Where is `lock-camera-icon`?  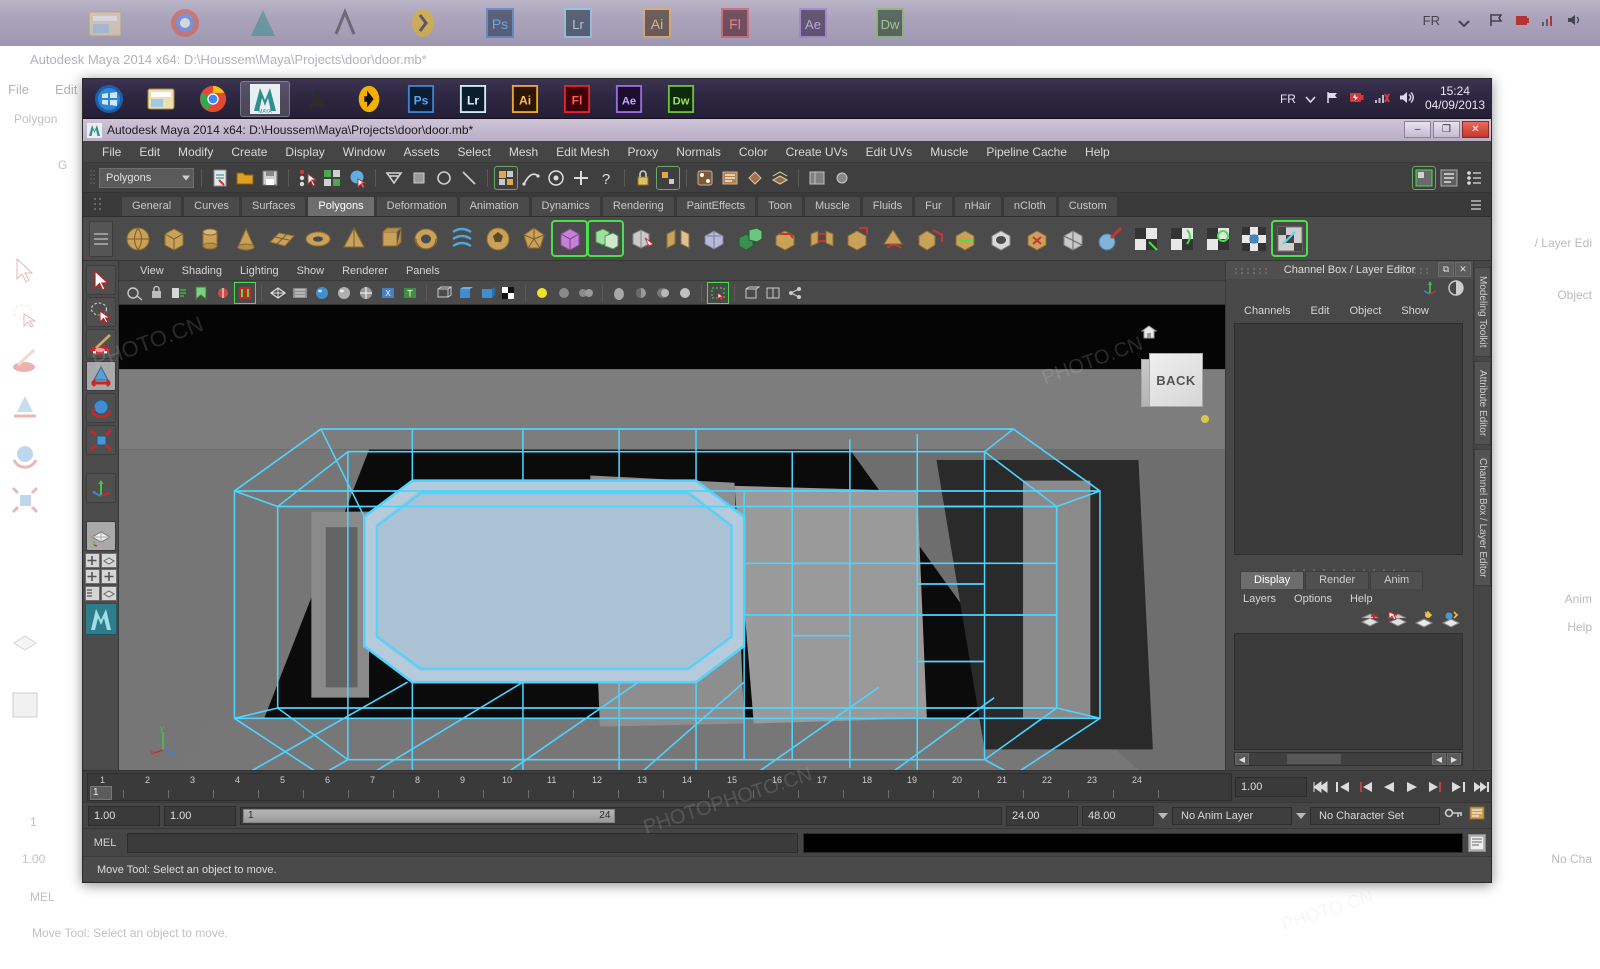 lock-camera-icon is located at coordinates (157, 293).